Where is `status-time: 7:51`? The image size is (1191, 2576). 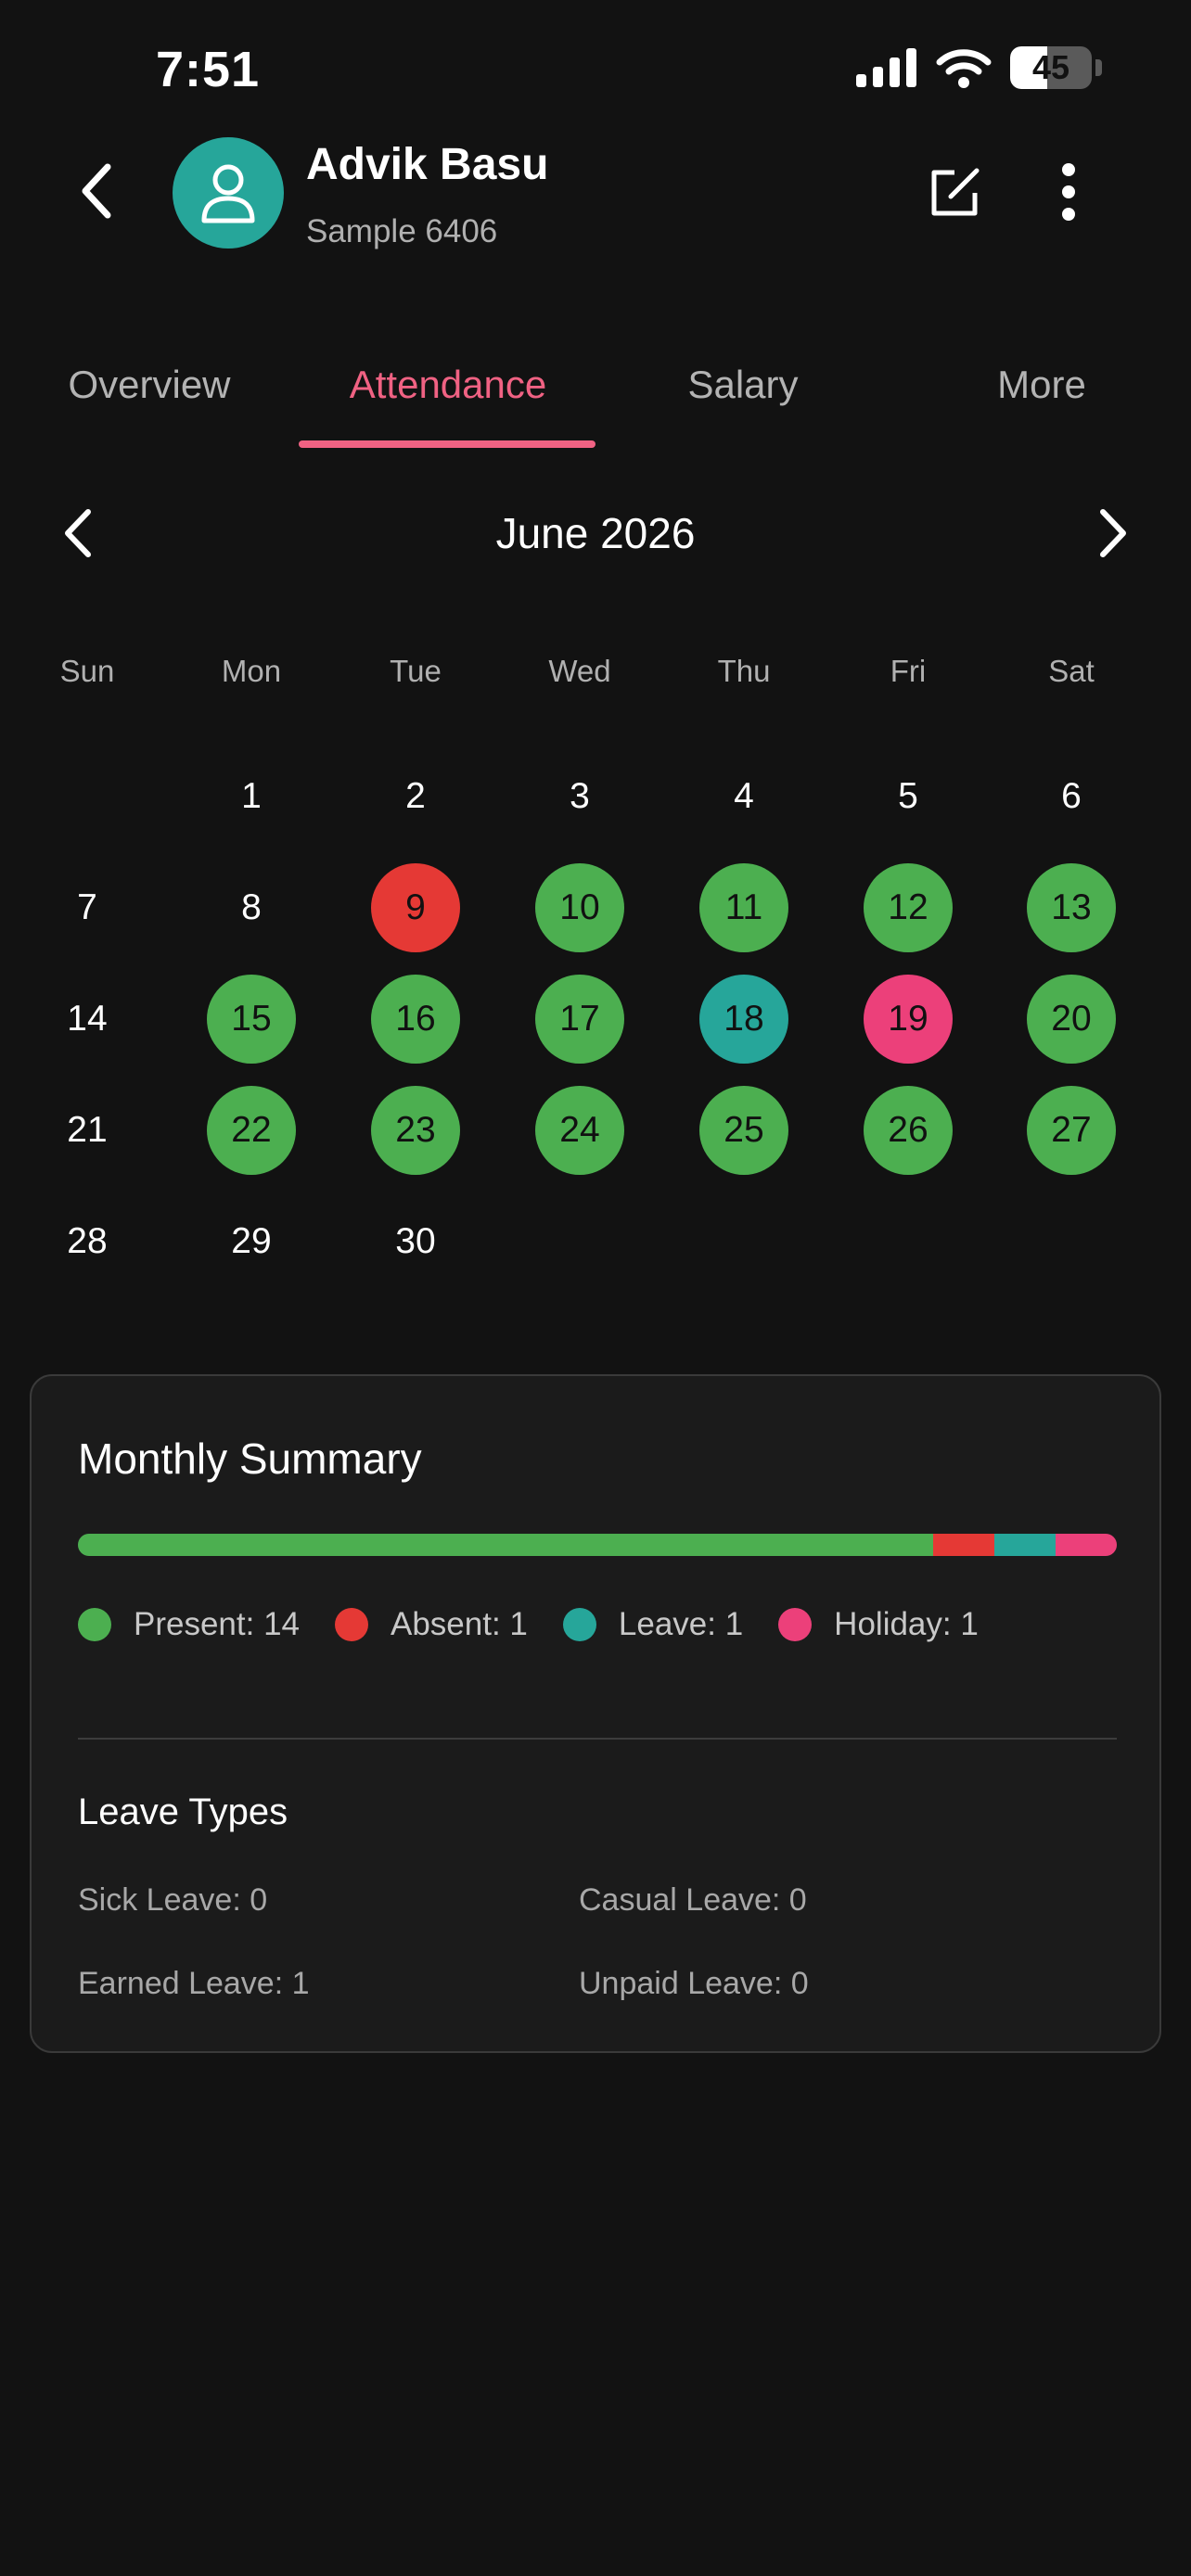 status-time: 7:51 is located at coordinates (209, 69).